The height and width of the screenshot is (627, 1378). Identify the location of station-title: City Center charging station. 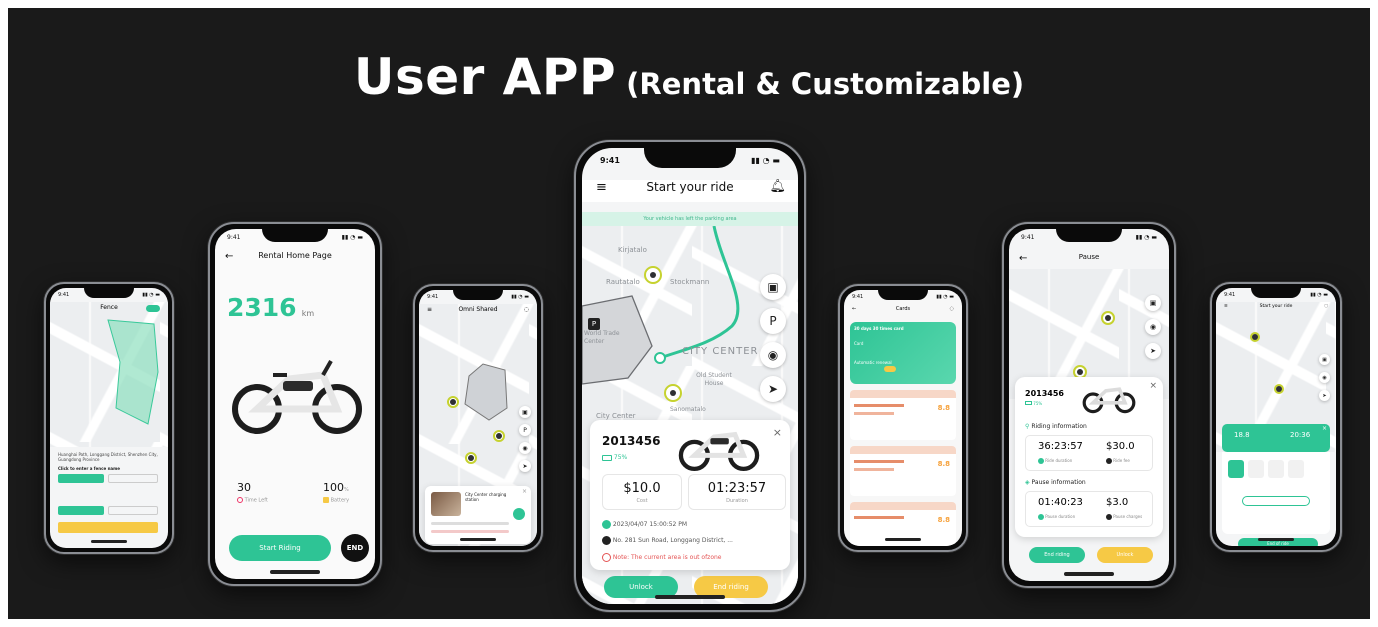
(486, 497).